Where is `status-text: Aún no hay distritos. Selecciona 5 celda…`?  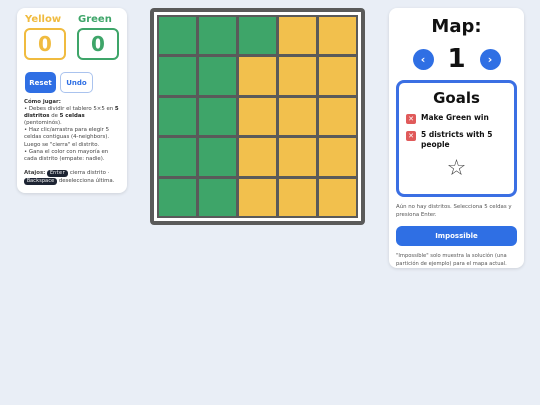 status-text: Aún no hay distritos. Selecciona 5 celda… is located at coordinates (454, 211).